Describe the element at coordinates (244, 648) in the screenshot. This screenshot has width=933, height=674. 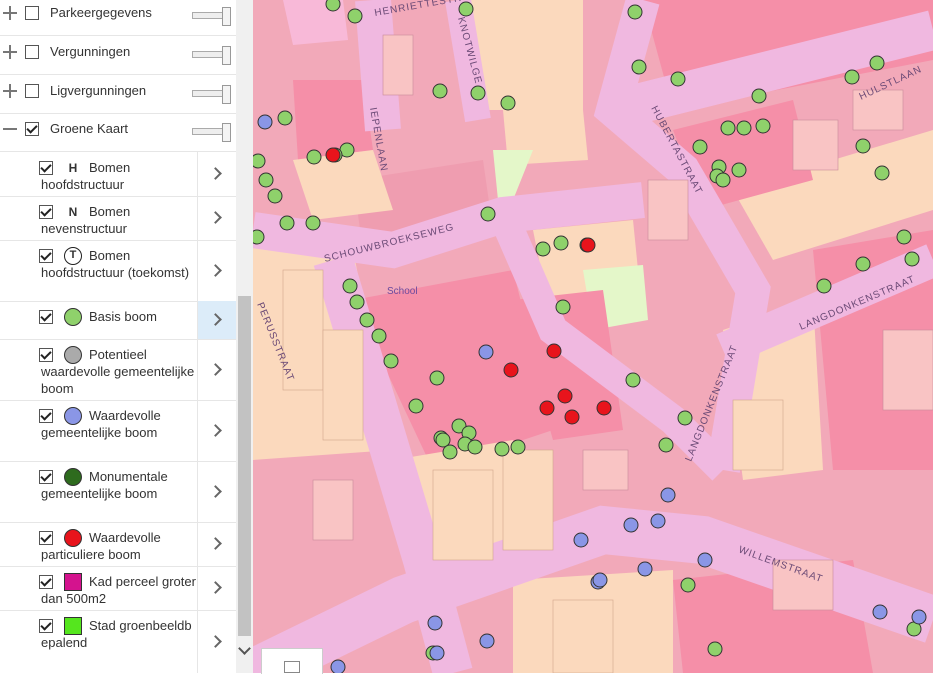
I see `chevron-down-icon` at that location.